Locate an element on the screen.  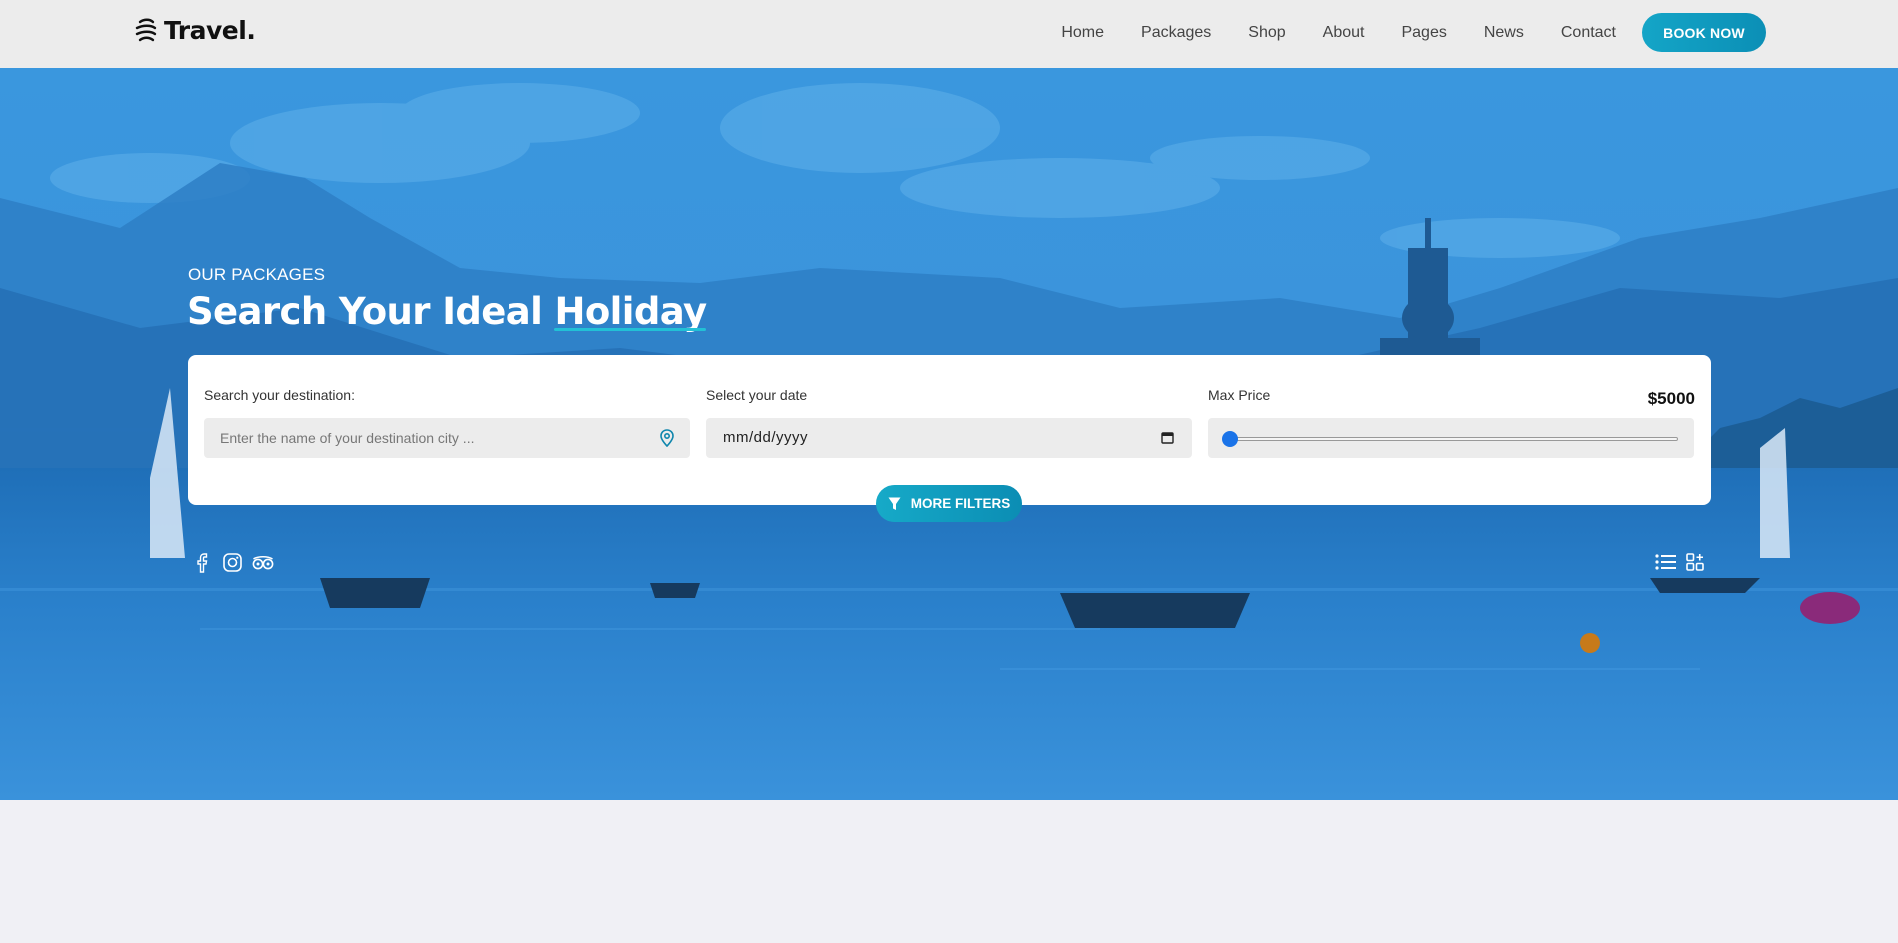
date-label: Select your date is located at coordinates (757, 395).